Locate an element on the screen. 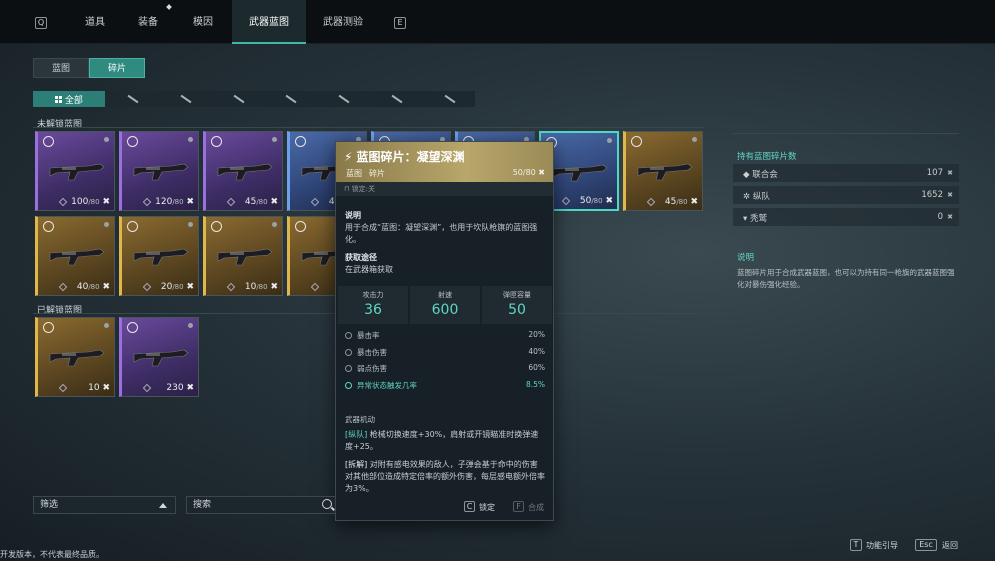 This screenshot has width=995, height=561. tab-weapon-test: 武器测验 is located at coordinates (343, 22).